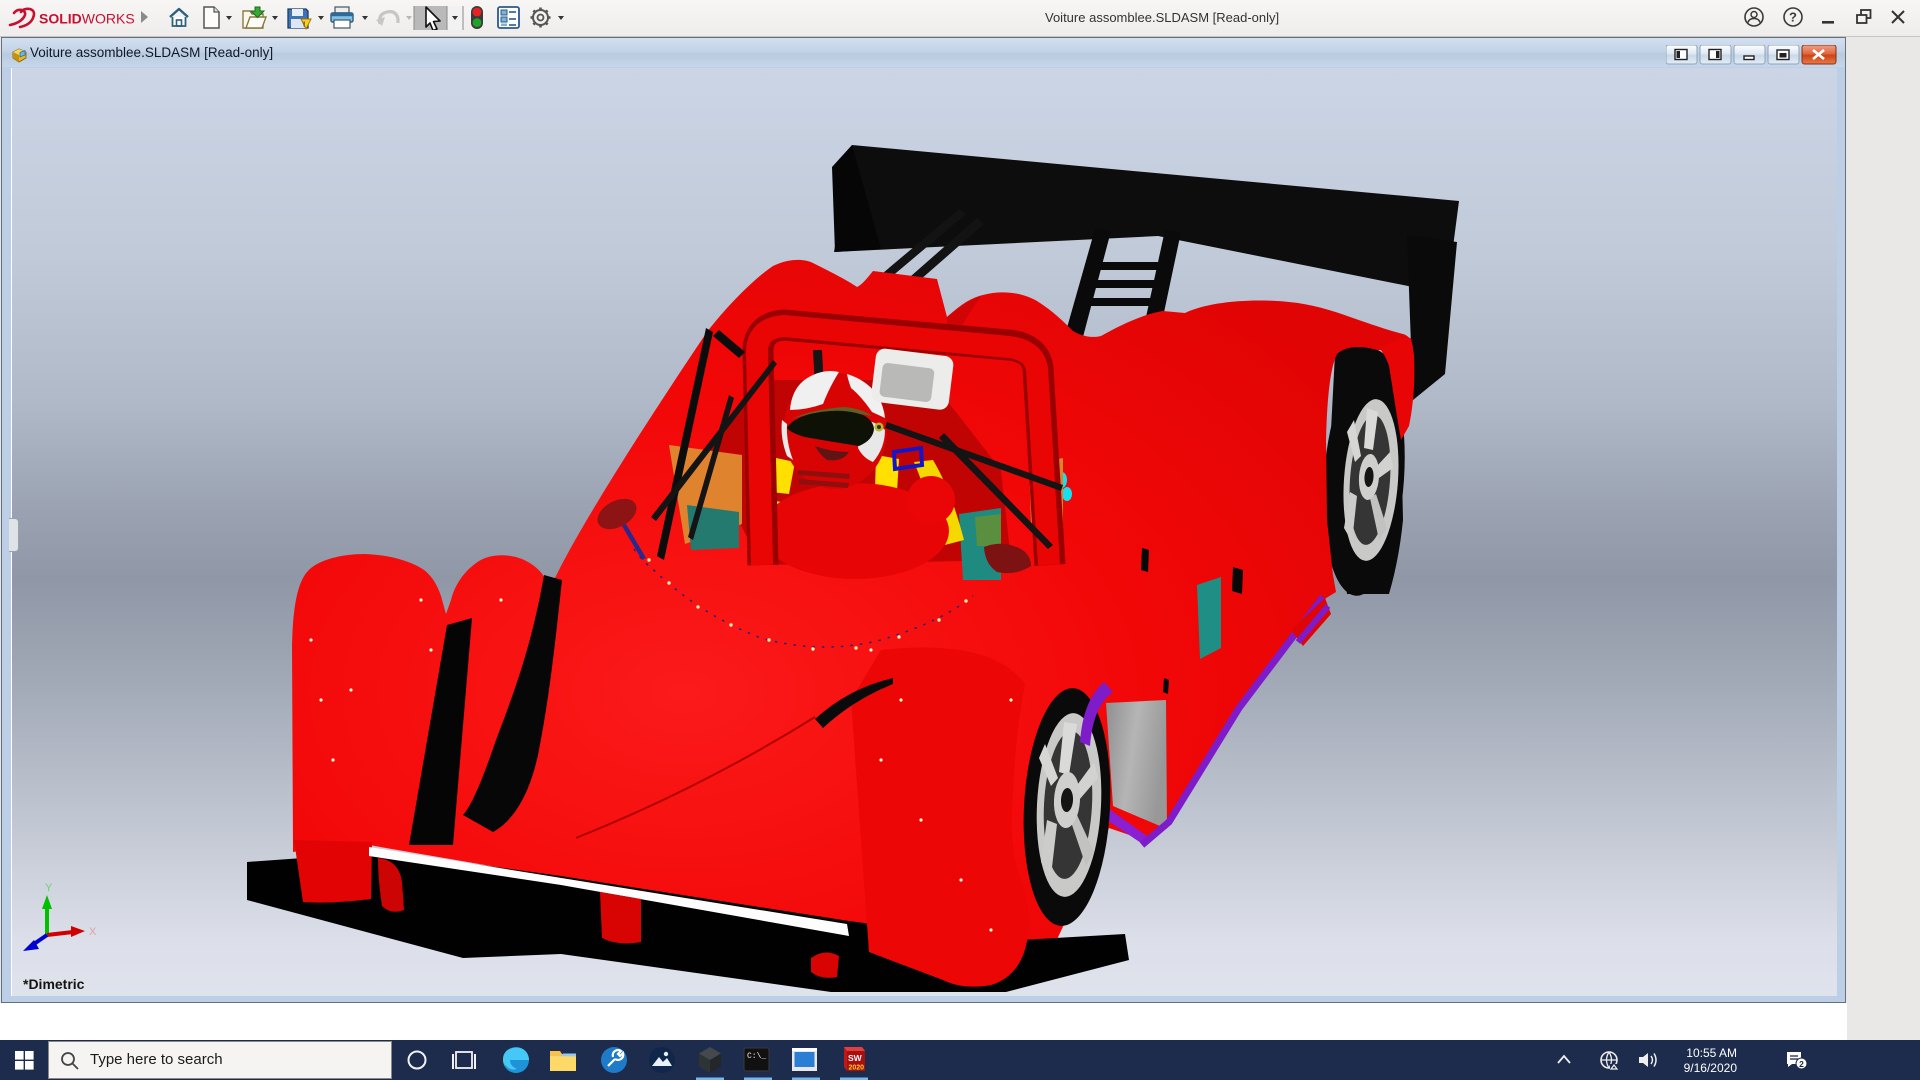 This screenshot has width=1920, height=1080. Describe the element at coordinates (1711, 1068) in the screenshot. I see `svg-text: 9/16/2020` at that location.